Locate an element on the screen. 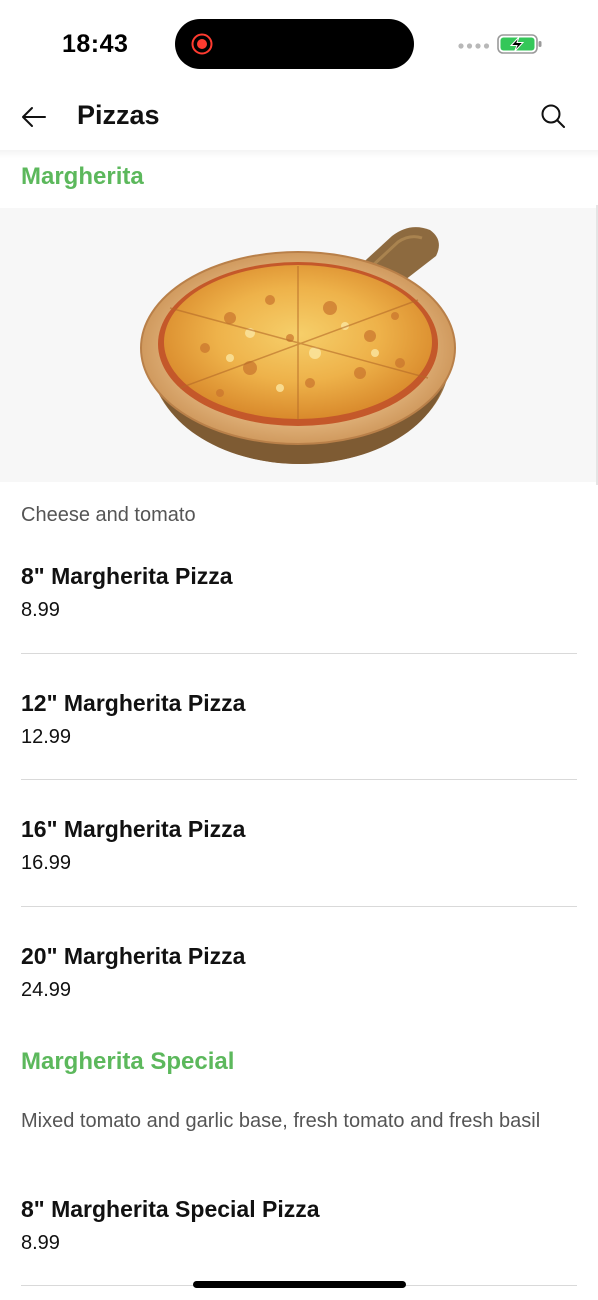 This screenshot has width=598, height=1300. home-indicator is located at coordinates (299, 1284).